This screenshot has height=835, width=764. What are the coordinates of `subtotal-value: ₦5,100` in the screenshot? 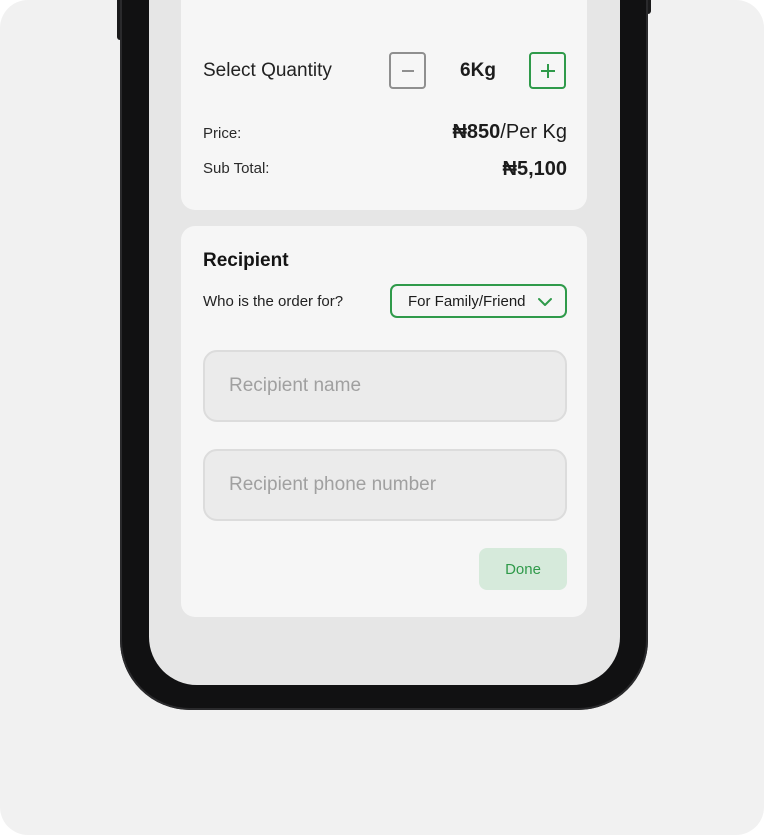 It's located at (535, 169).